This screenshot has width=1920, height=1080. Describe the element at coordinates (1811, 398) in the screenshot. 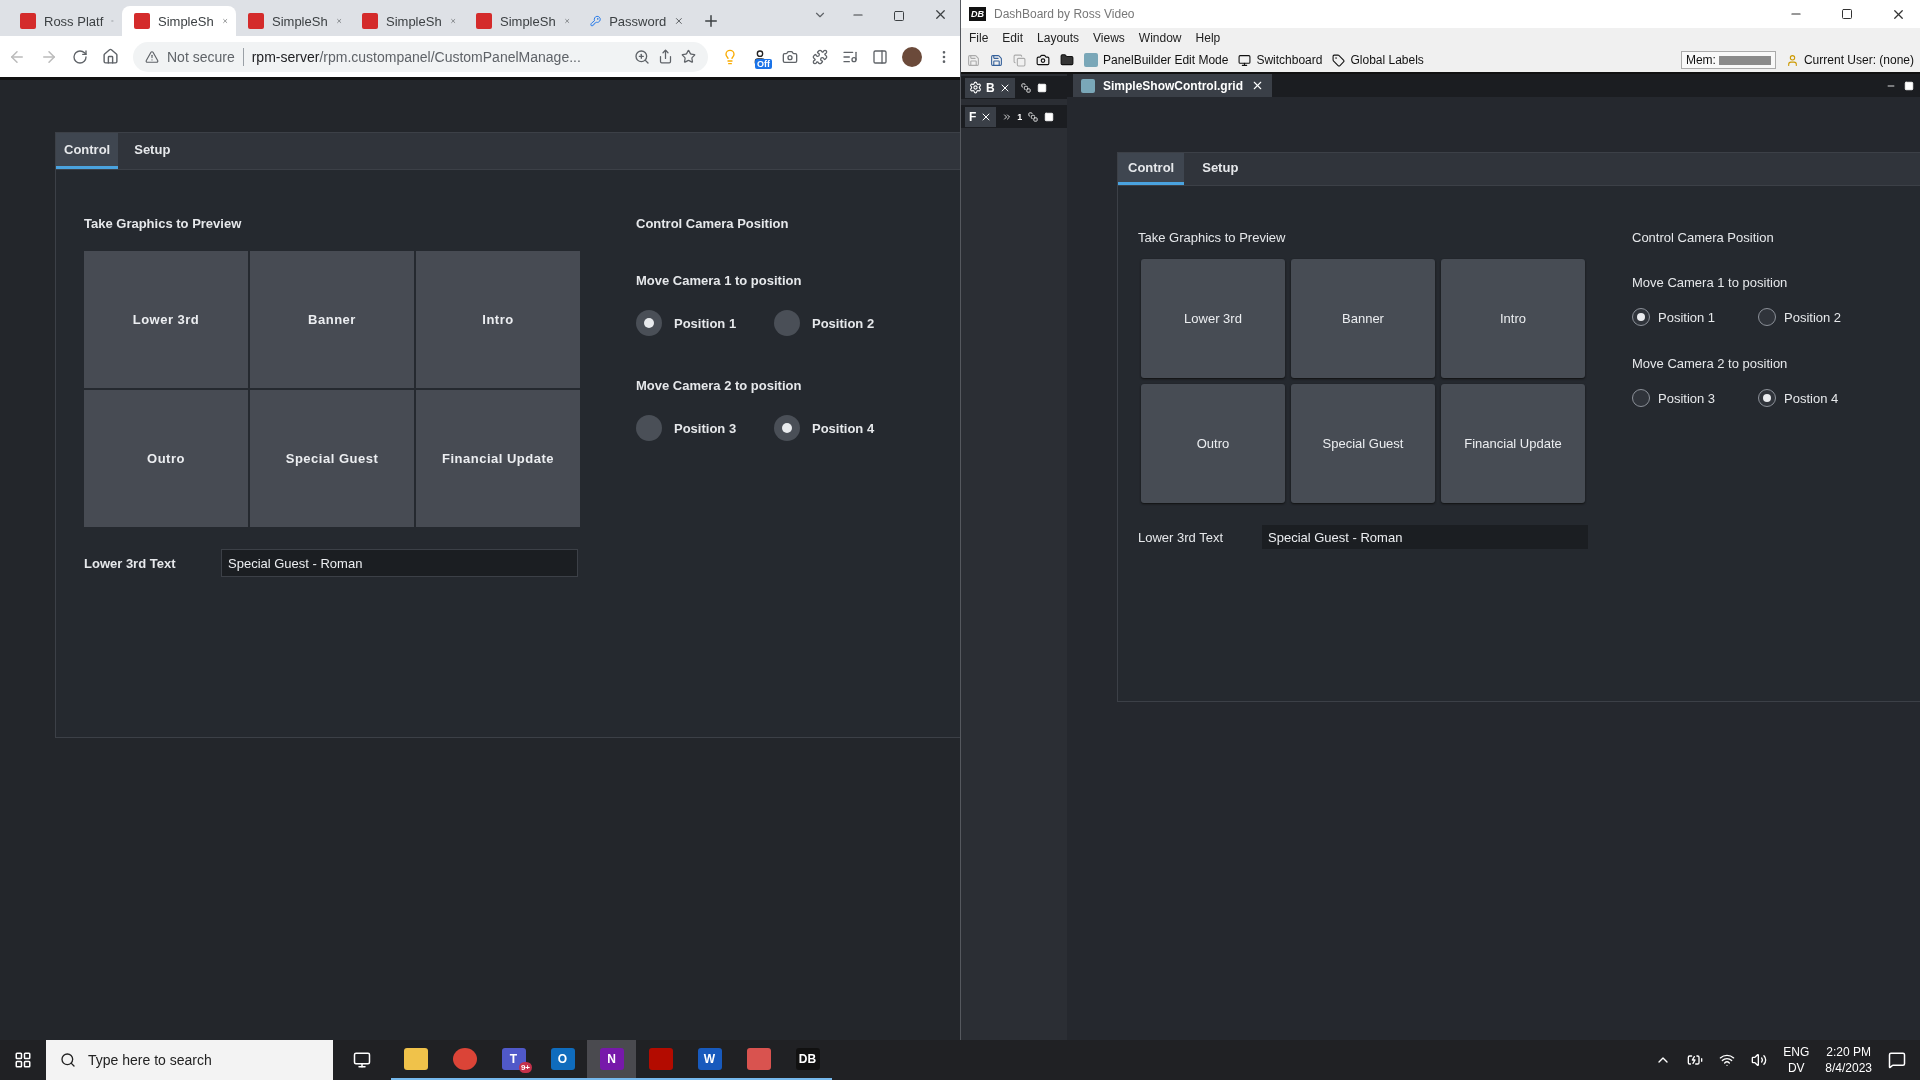

I see `radio-label: Postion 4` at that location.